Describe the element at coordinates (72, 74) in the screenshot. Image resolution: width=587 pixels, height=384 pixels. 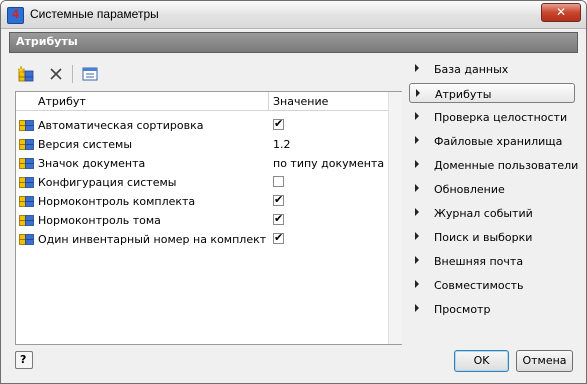
I see `toolbar-separator` at that location.